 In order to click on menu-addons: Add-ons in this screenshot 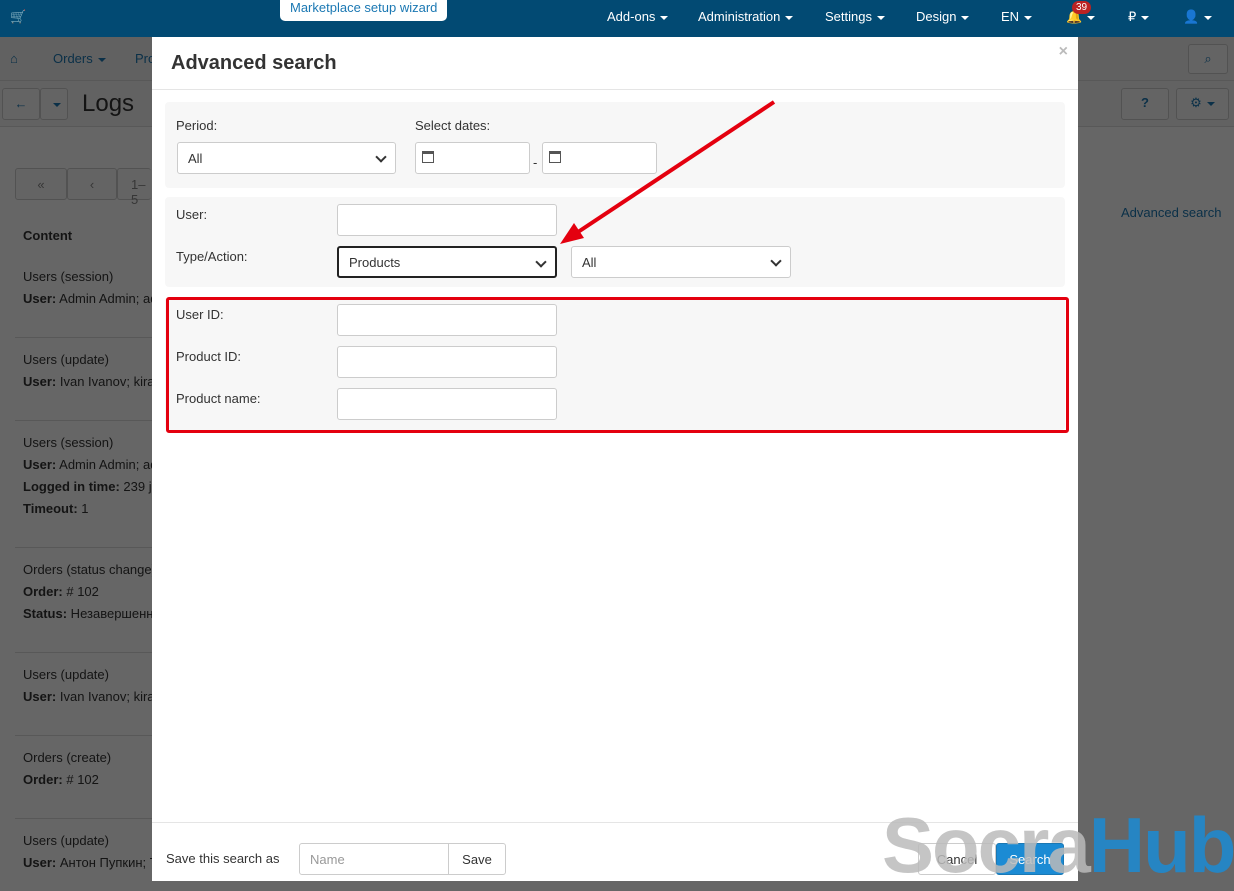, I will do `click(638, 16)`.